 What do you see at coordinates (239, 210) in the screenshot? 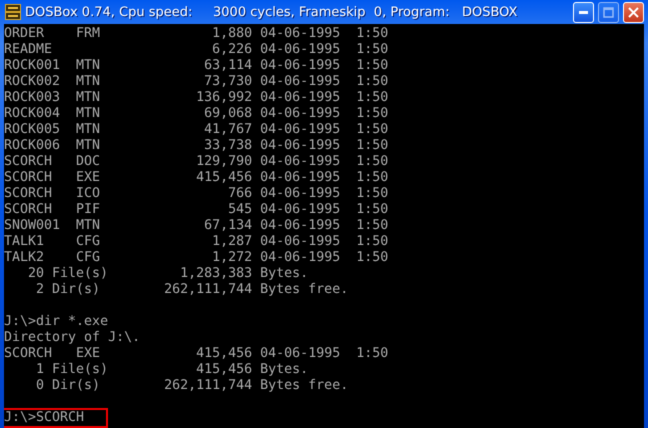
I see `file-size: 545` at bounding box center [239, 210].